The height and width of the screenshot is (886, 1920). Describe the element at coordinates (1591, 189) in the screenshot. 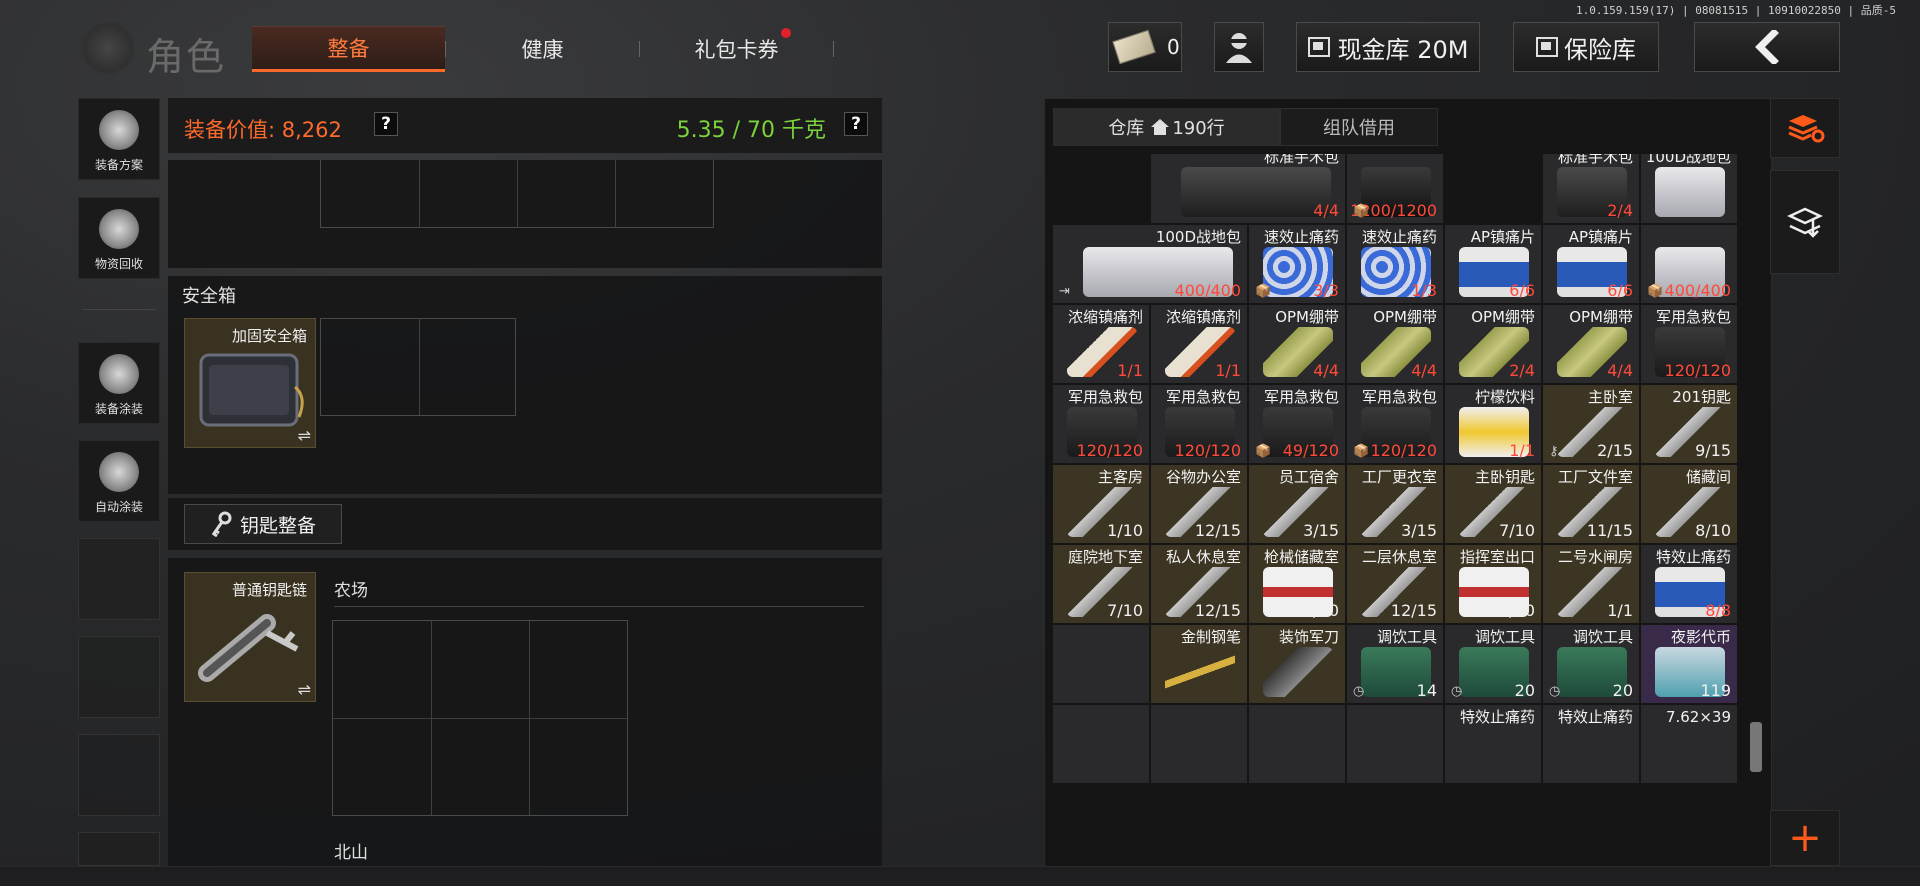

I see `warehouse-item-slot: 标准手术包 2/4` at that location.